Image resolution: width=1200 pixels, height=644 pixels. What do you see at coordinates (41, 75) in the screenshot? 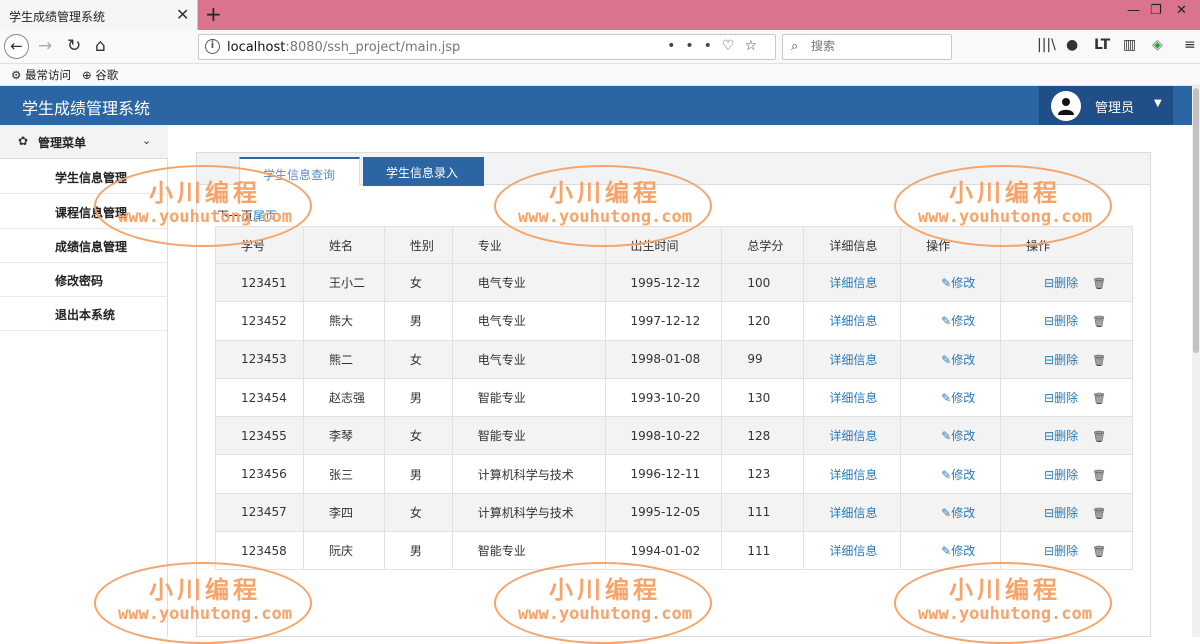
I see `bookmark-most-visited: ⚙ 最常访问` at bounding box center [41, 75].